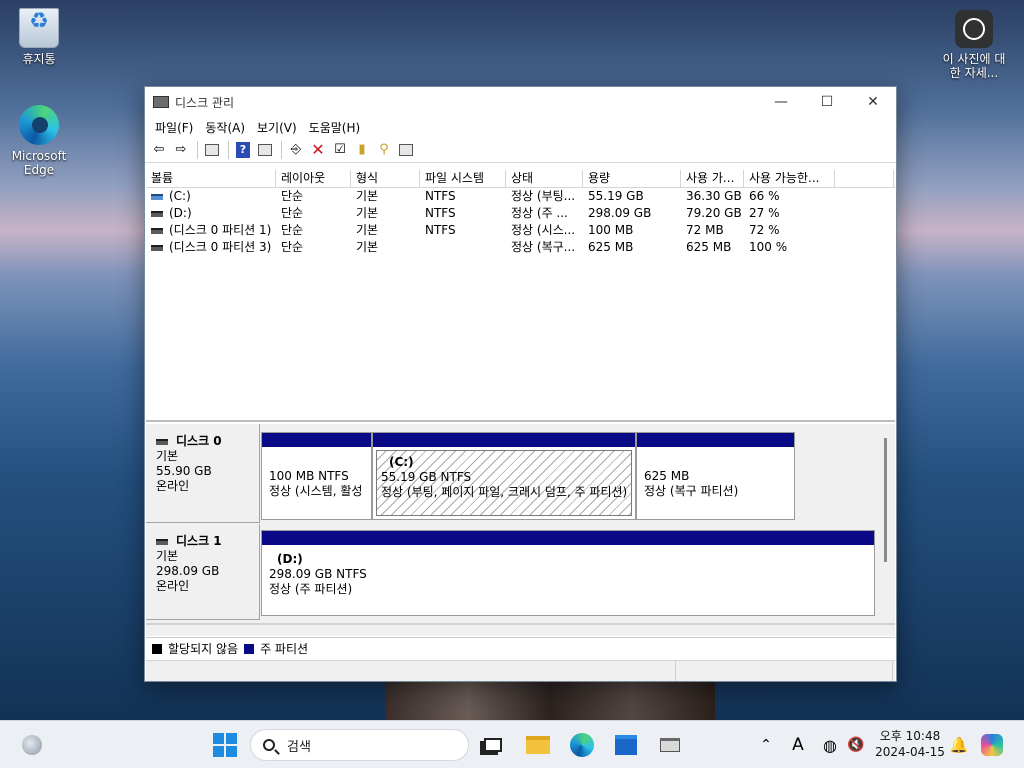  What do you see at coordinates (520, 648) in the screenshot?
I see `legend: 할당되지 않음 주 파티션` at bounding box center [520, 648].